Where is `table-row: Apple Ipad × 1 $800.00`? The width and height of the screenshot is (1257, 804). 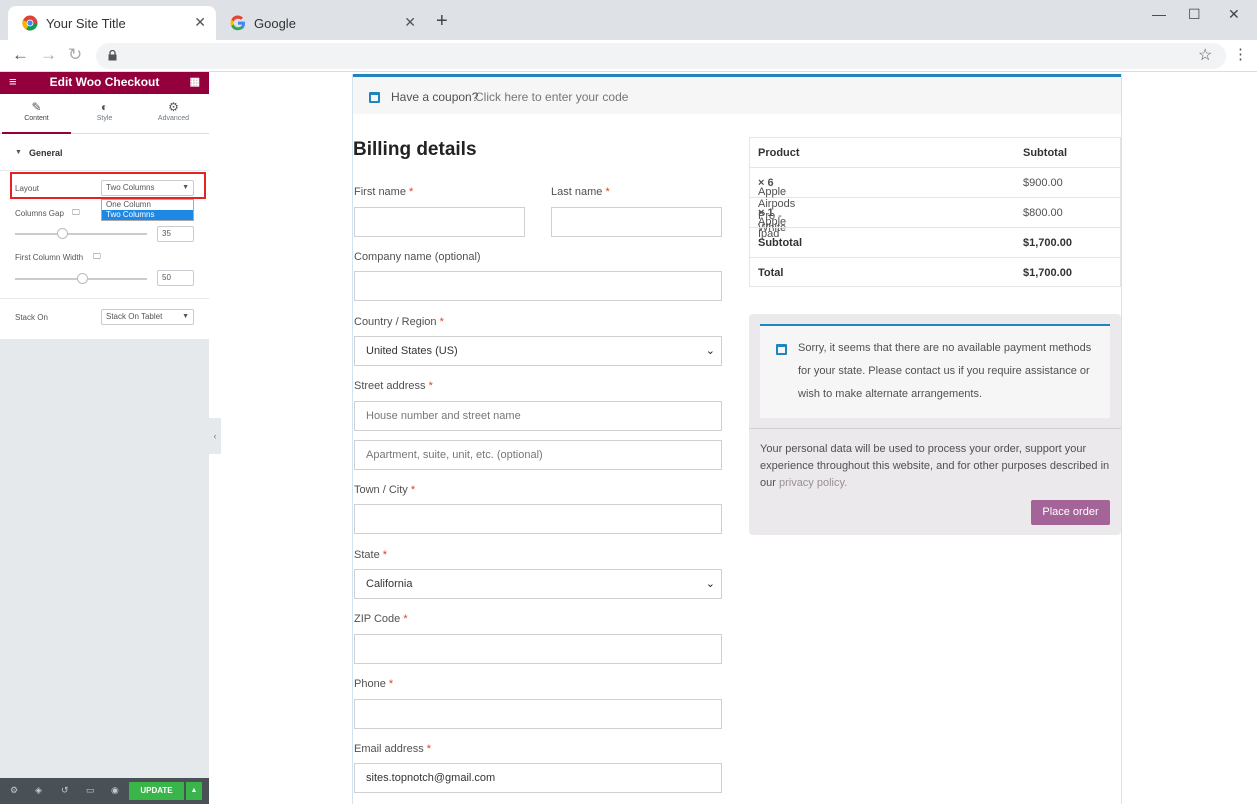 table-row: Apple Ipad × 1 $800.00 is located at coordinates (935, 219).